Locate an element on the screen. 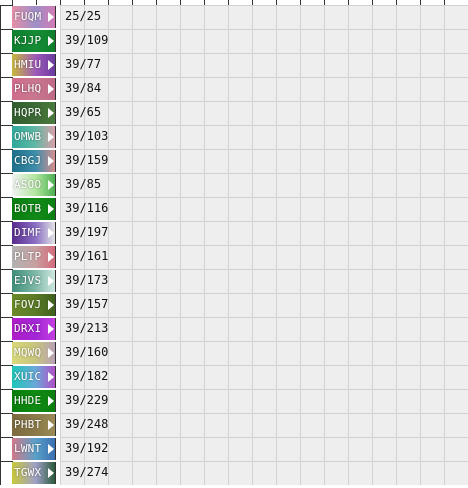 The image size is (468, 488). track-tag: HHDE is located at coordinates (34, 401).